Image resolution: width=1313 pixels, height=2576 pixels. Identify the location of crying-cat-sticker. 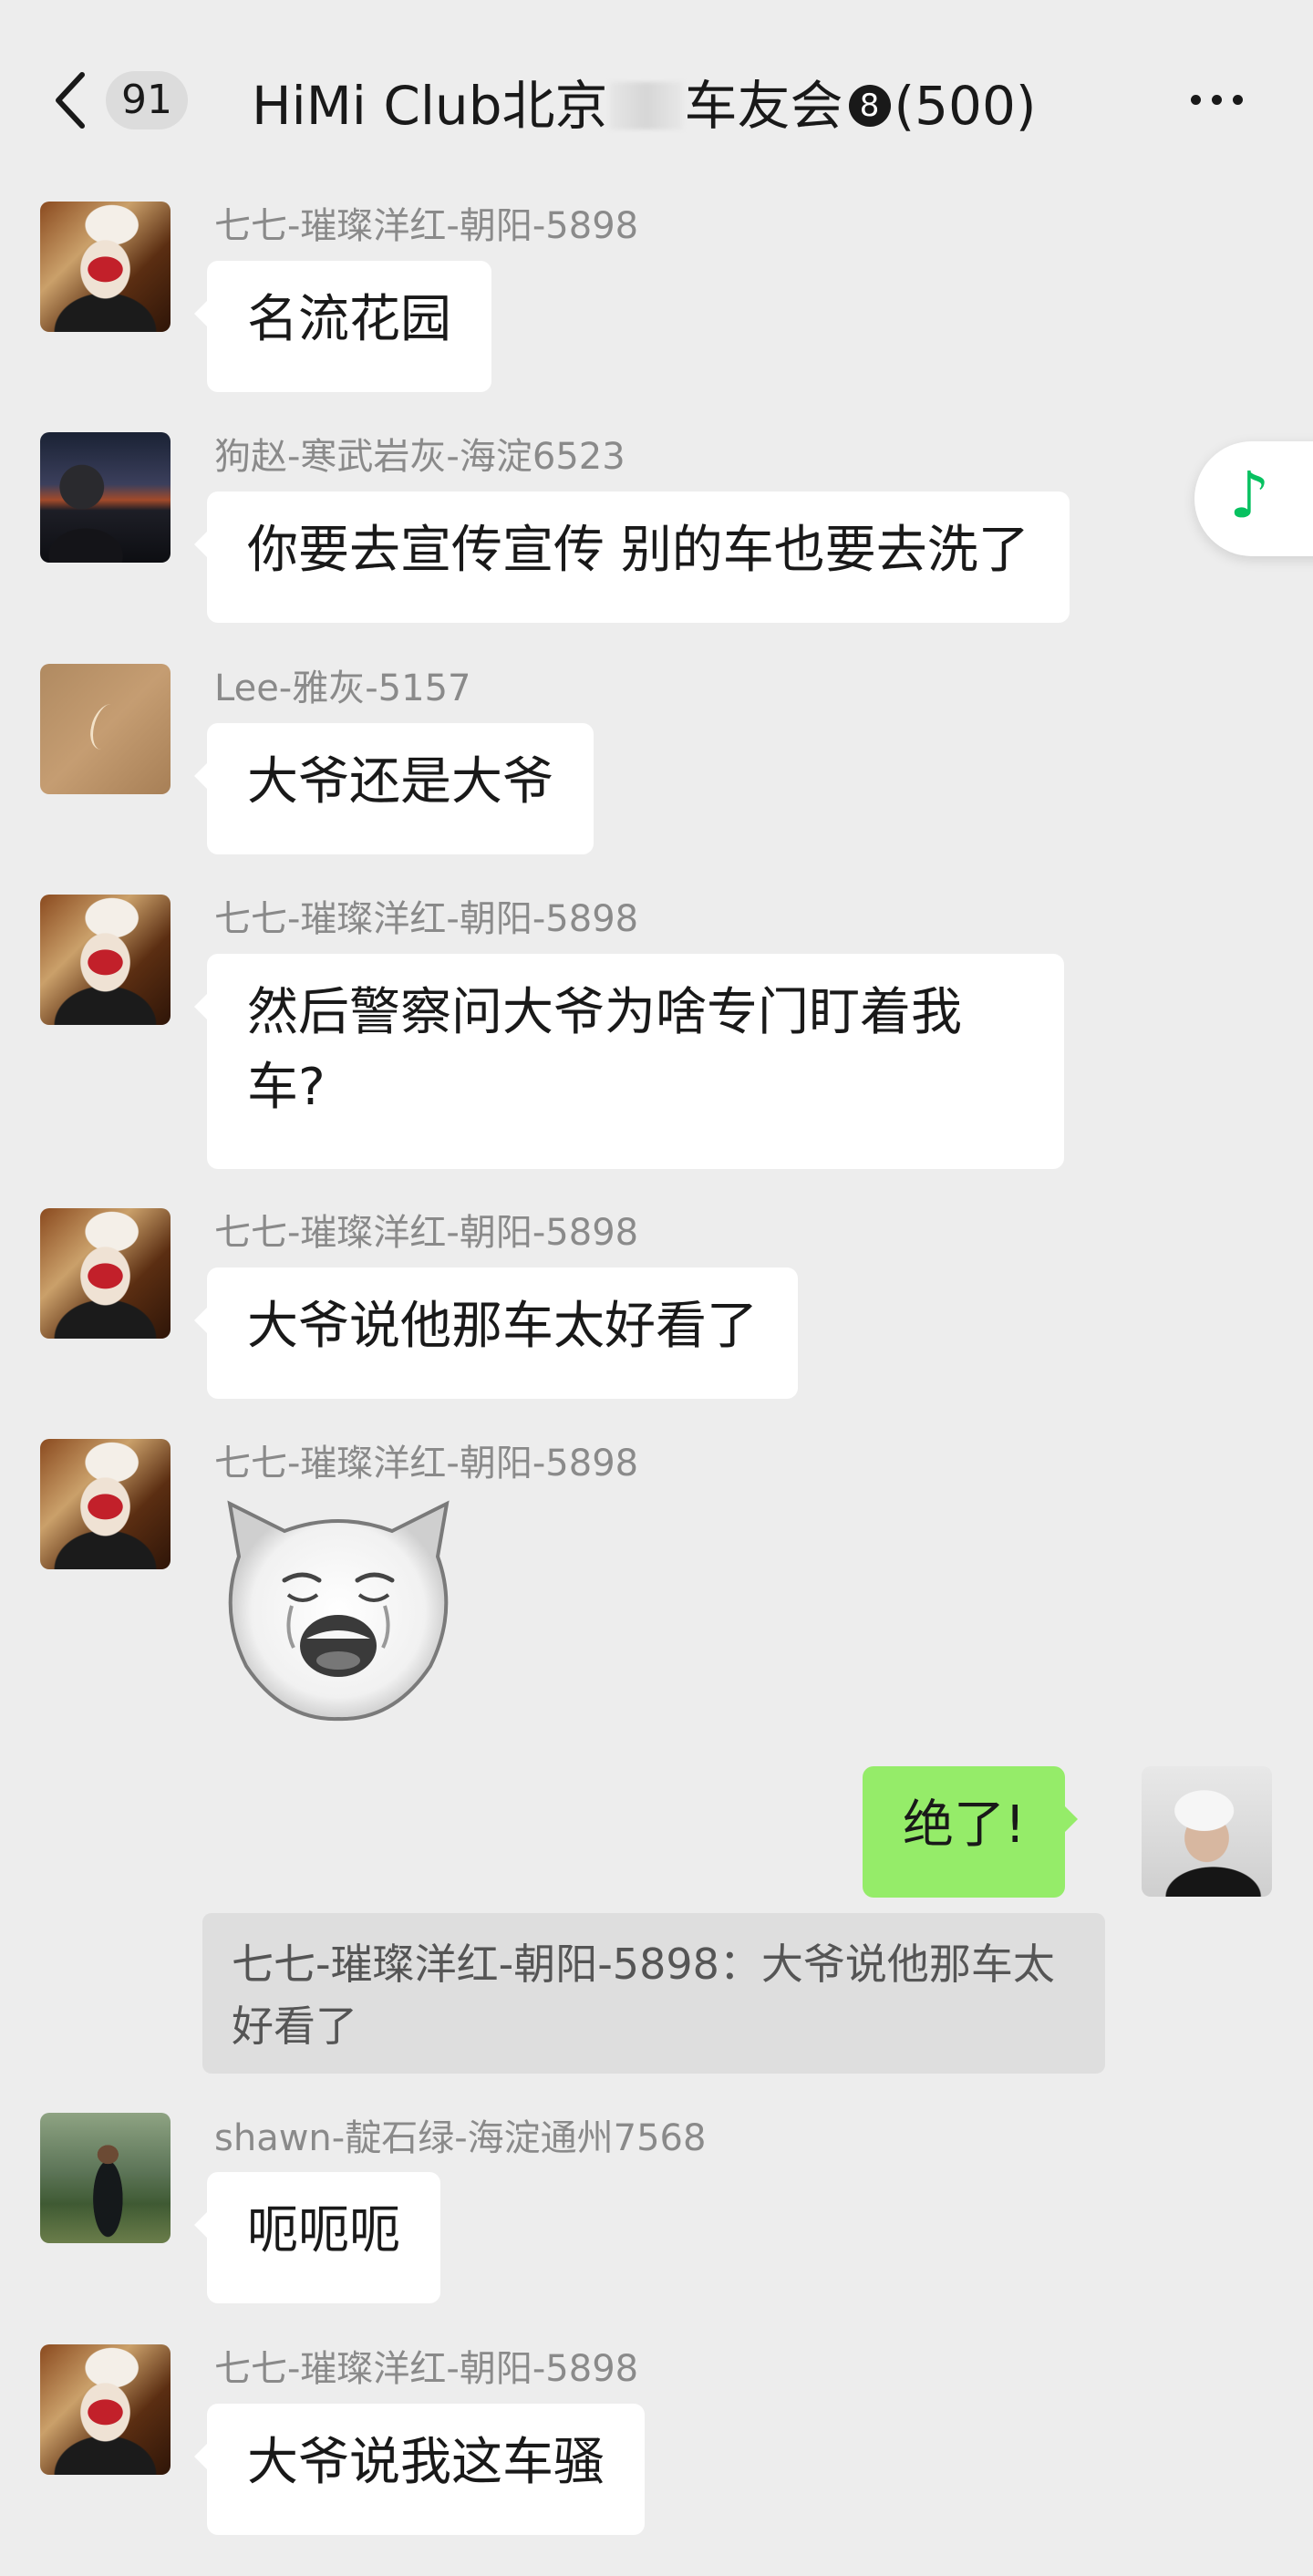
(338, 1610).